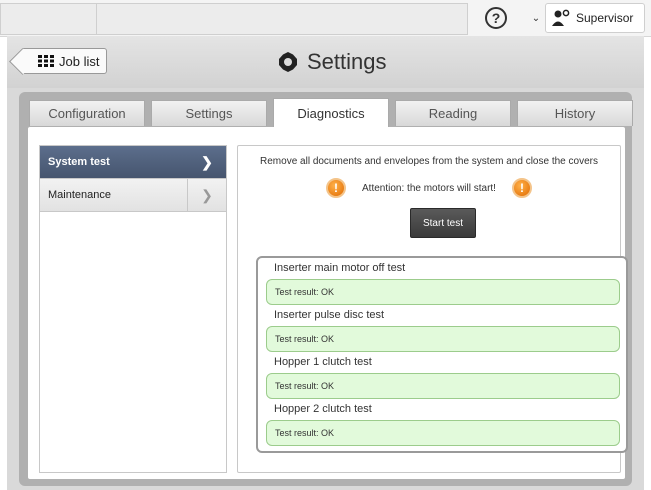  I want to click on gear-icon, so click(288, 62).